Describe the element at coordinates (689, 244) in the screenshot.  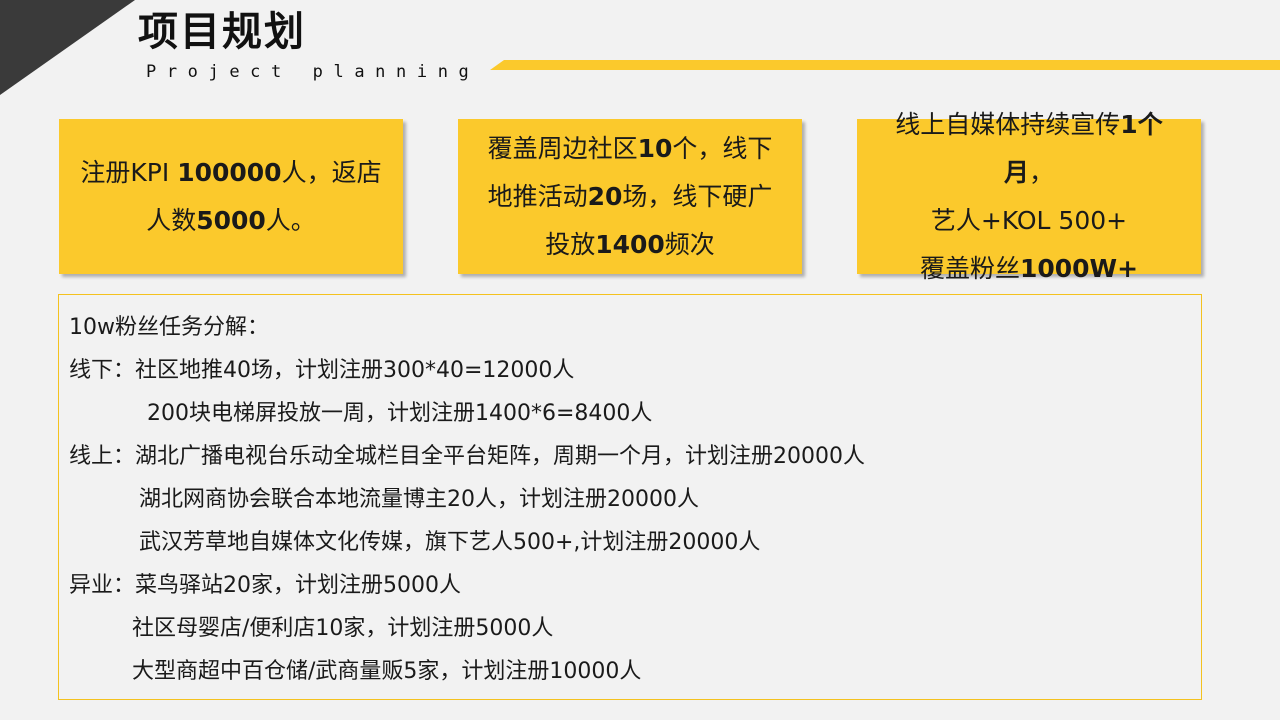
I see `card-text-segment: 频次` at that location.